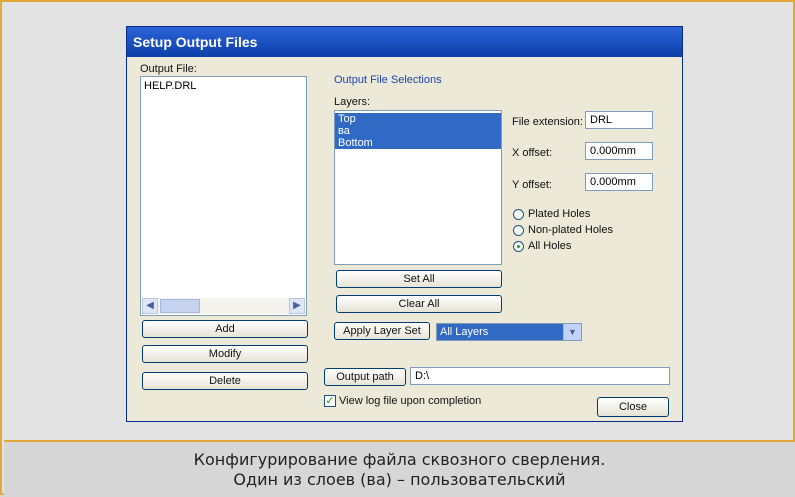  Describe the element at coordinates (532, 185) in the screenshot. I see `y-offset-label: Y offset:` at that location.